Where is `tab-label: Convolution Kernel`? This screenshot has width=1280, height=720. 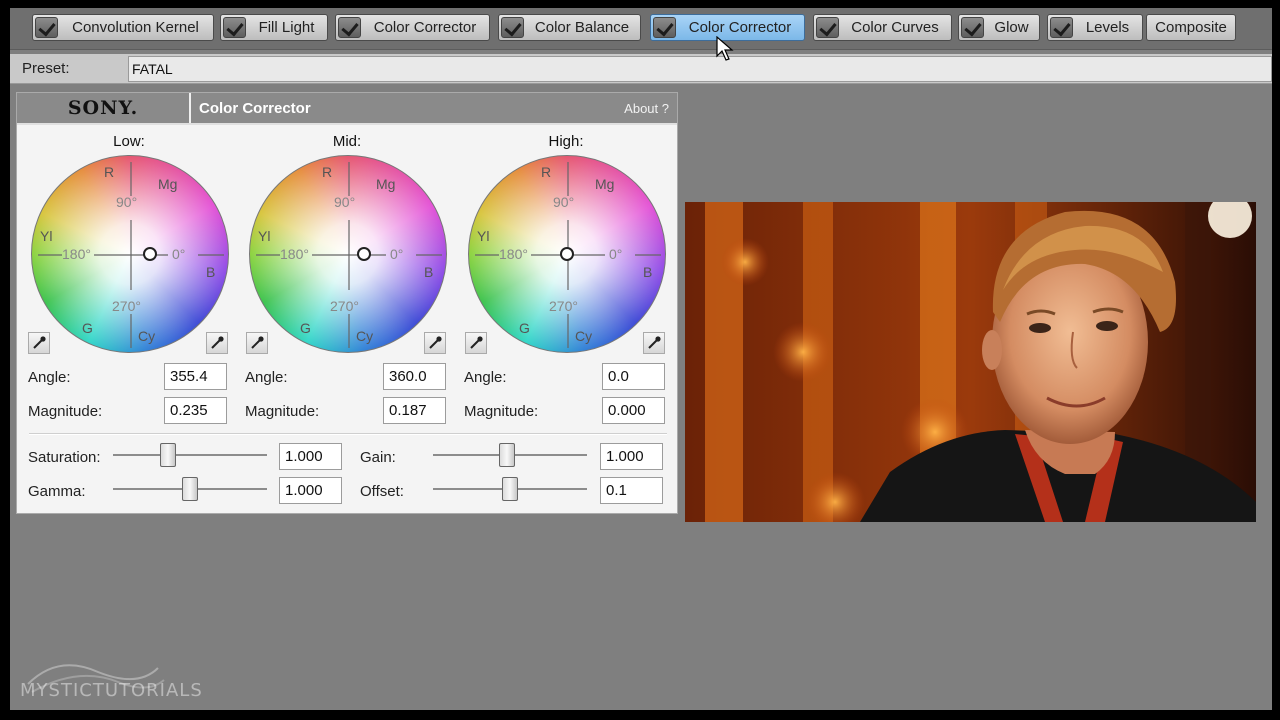 tab-label: Convolution Kernel is located at coordinates (135, 27).